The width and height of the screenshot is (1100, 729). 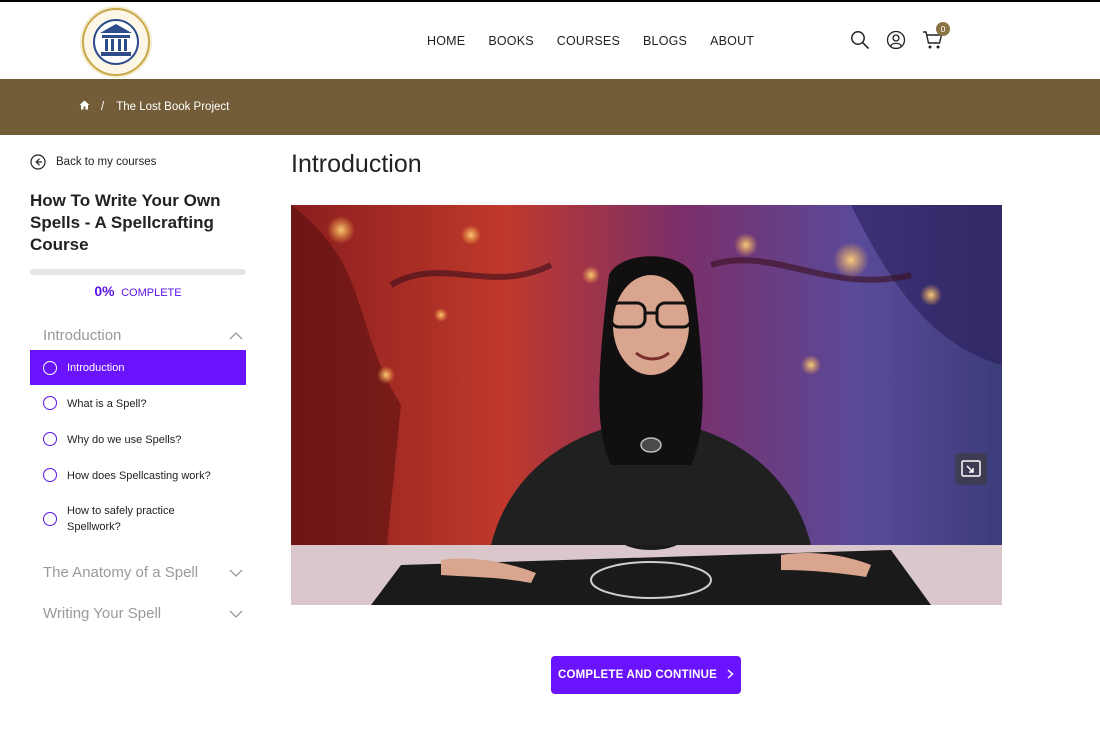 I want to click on section-writing-your-spell: Writing Your Spell, so click(x=143, y=613).